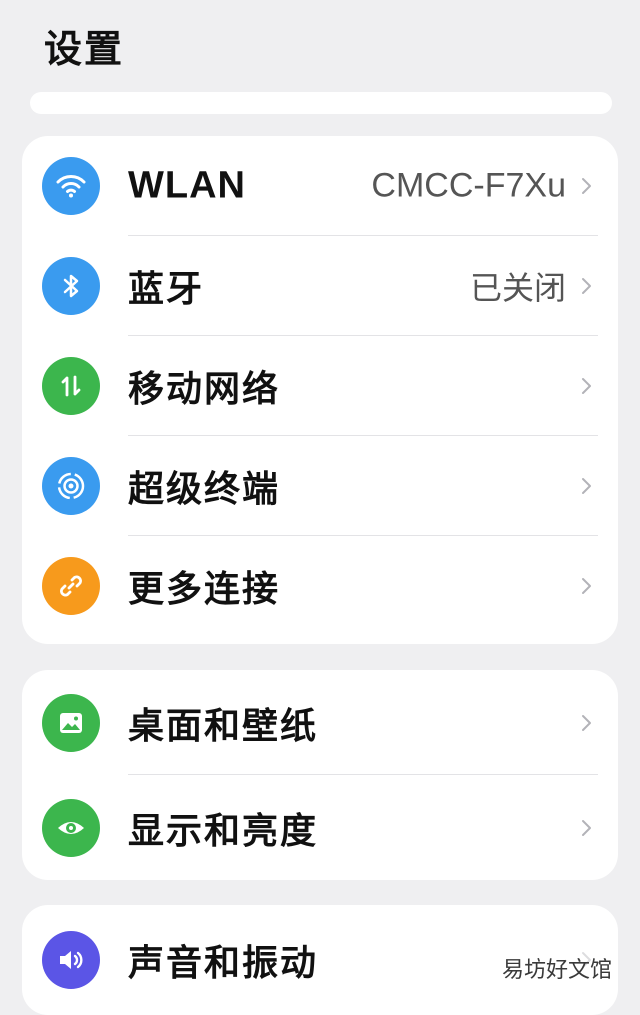 The width and height of the screenshot is (640, 1015). What do you see at coordinates (223, 726) in the screenshot?
I see `settings-item-label: 桌面和壁纸` at bounding box center [223, 726].